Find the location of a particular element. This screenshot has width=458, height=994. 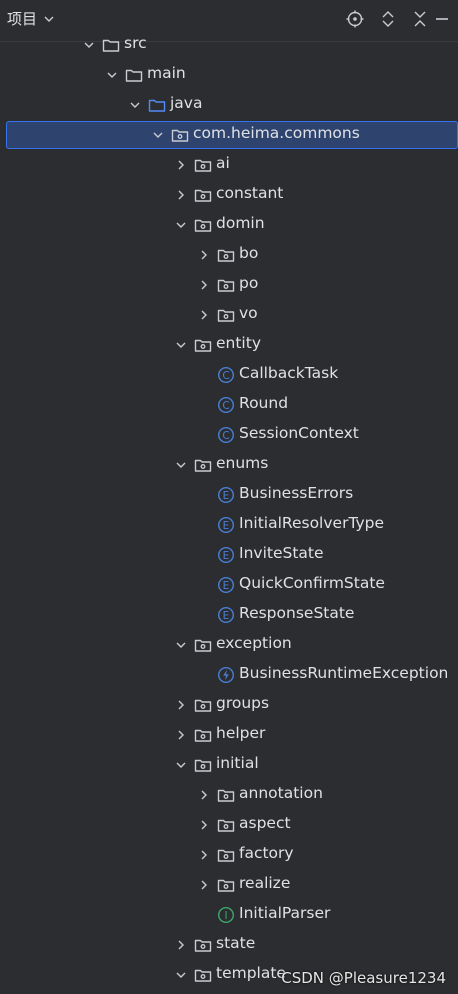

tree-node-initialparser: I InitialParser is located at coordinates (229, 915).